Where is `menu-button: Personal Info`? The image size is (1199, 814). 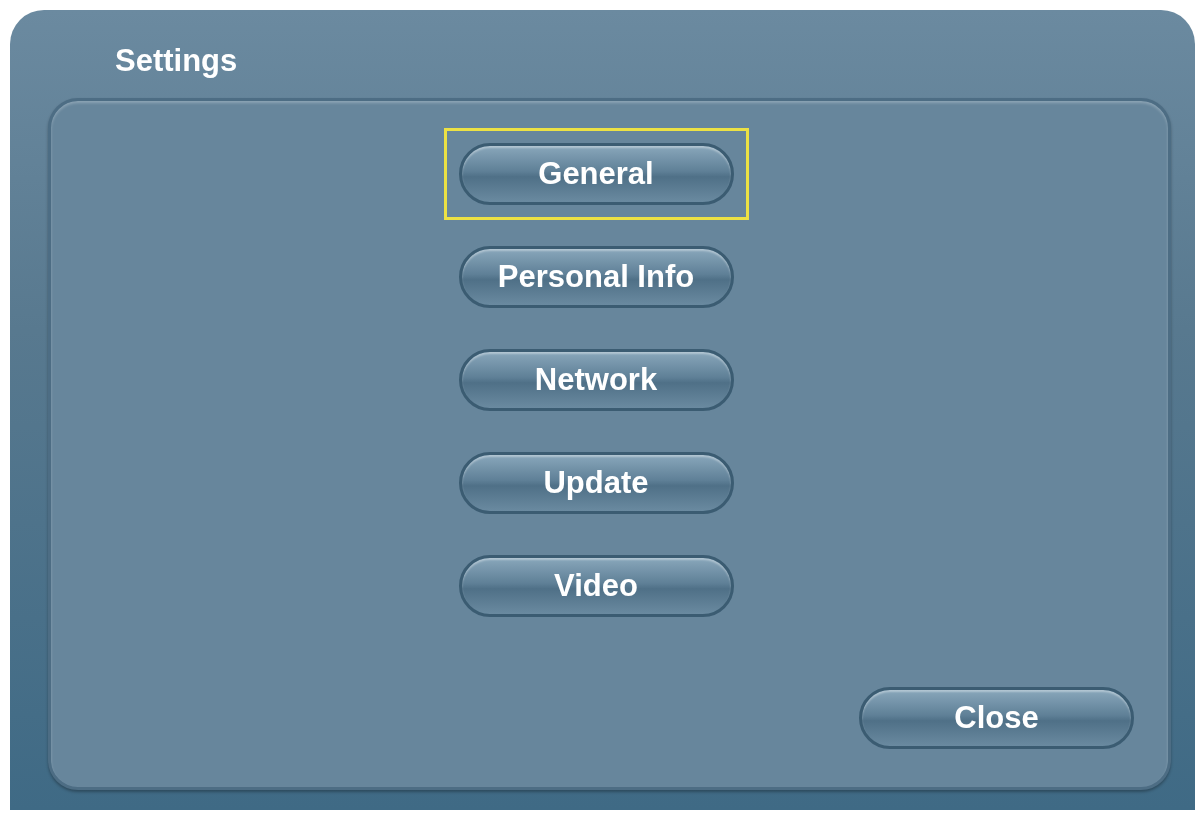
menu-button: Personal Info is located at coordinates (596, 277).